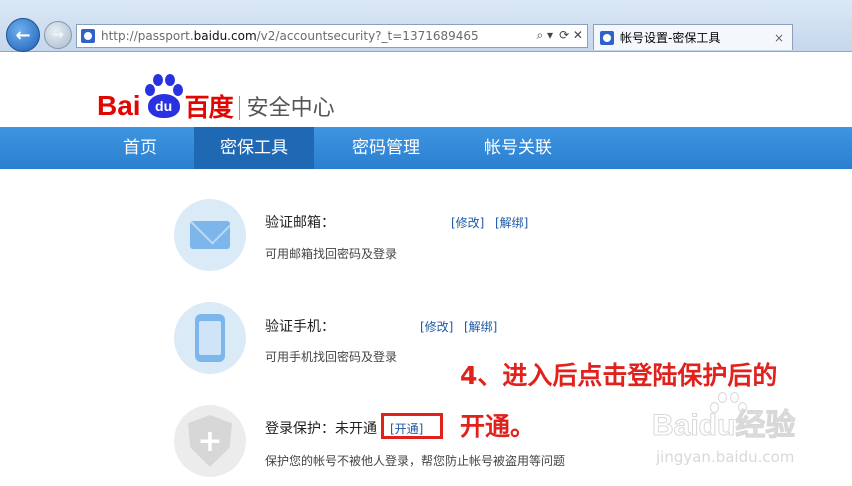  I want to click on main-nav: 首页 密保工具 密码管理 帐号关联, so click(426, 148).